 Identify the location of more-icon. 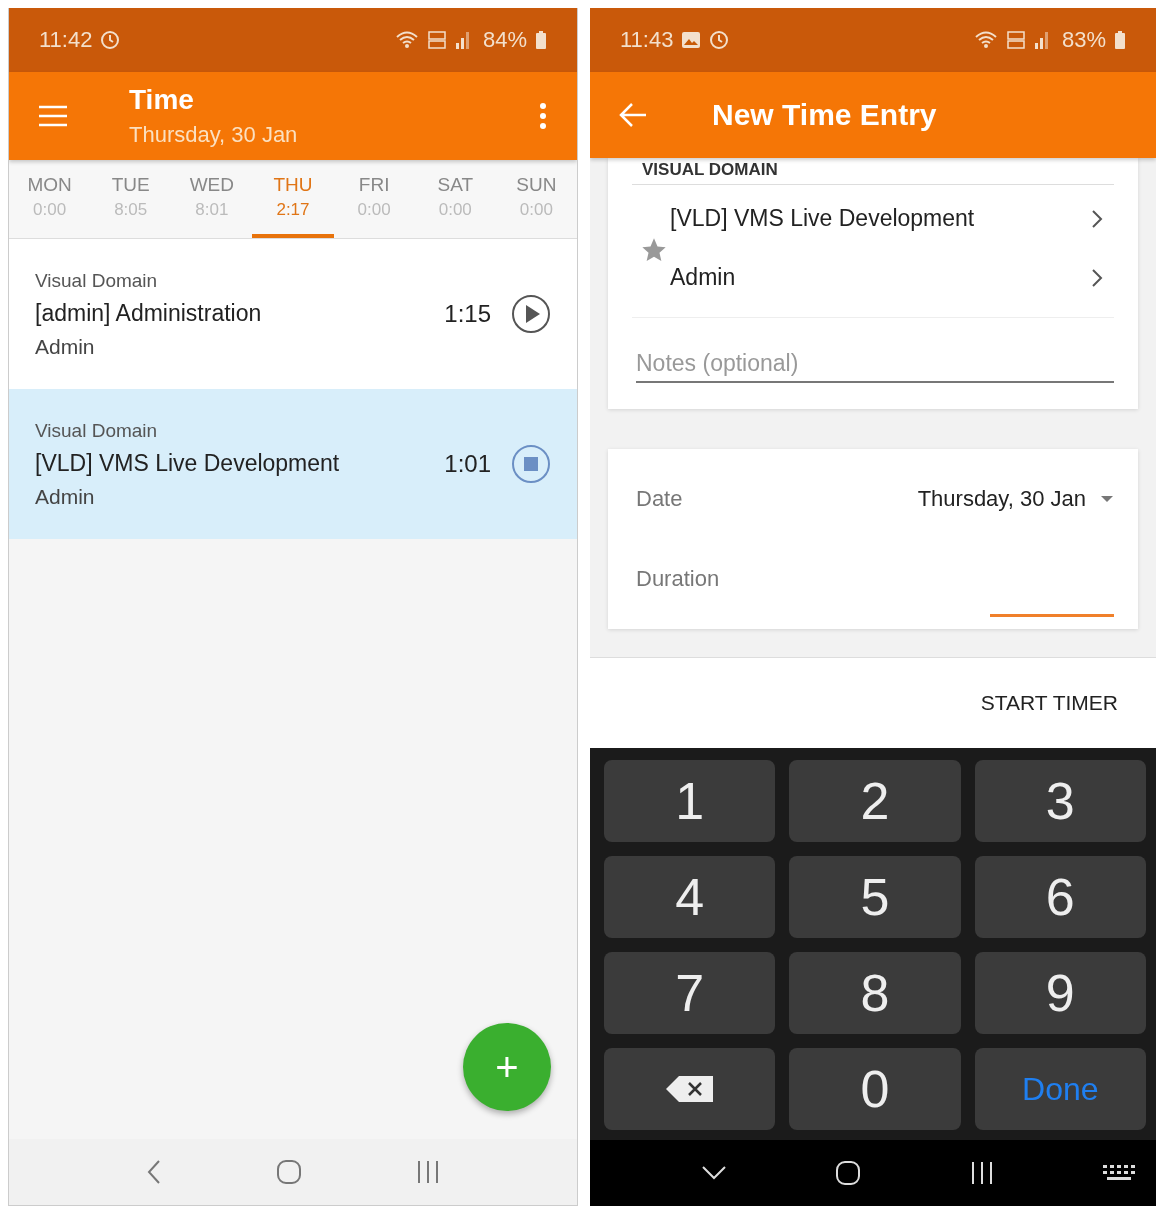
(543, 116).